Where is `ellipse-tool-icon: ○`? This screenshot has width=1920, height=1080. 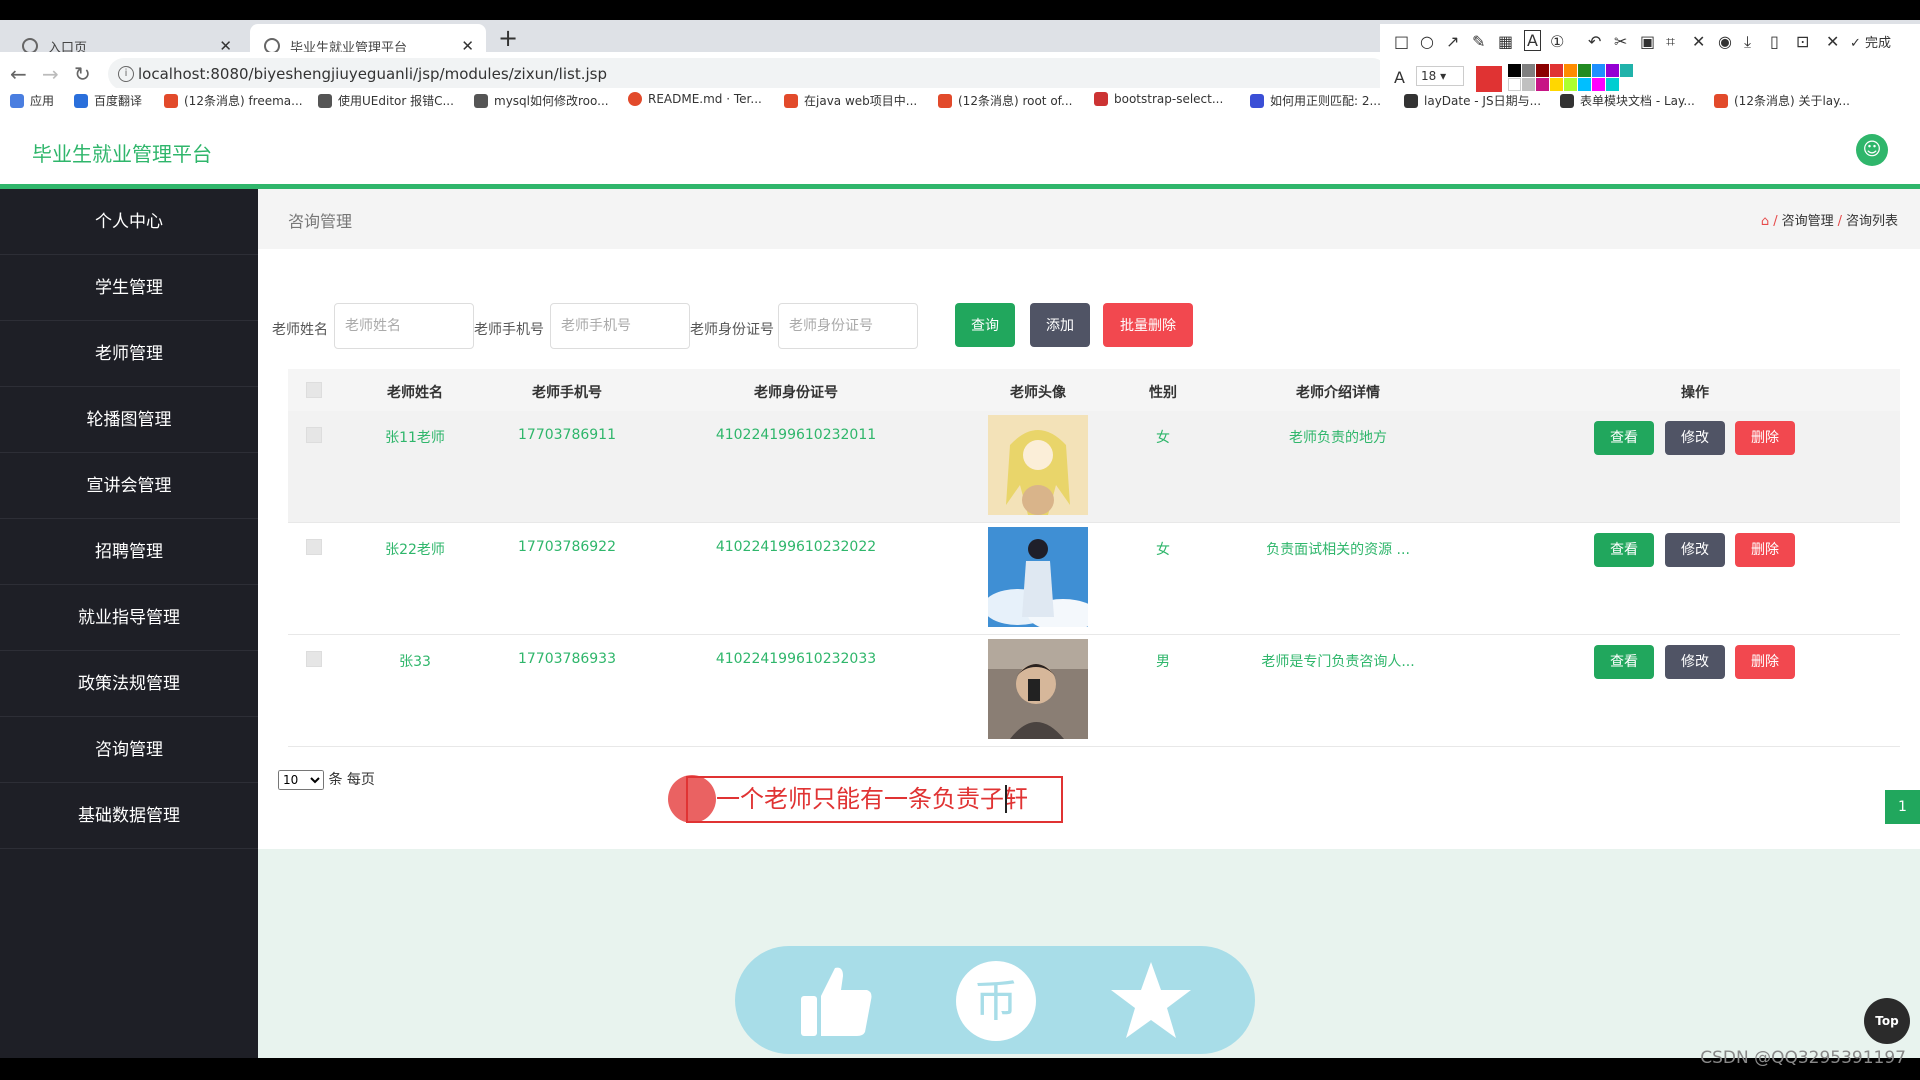
ellipse-tool-icon: ○ is located at coordinates (1427, 41).